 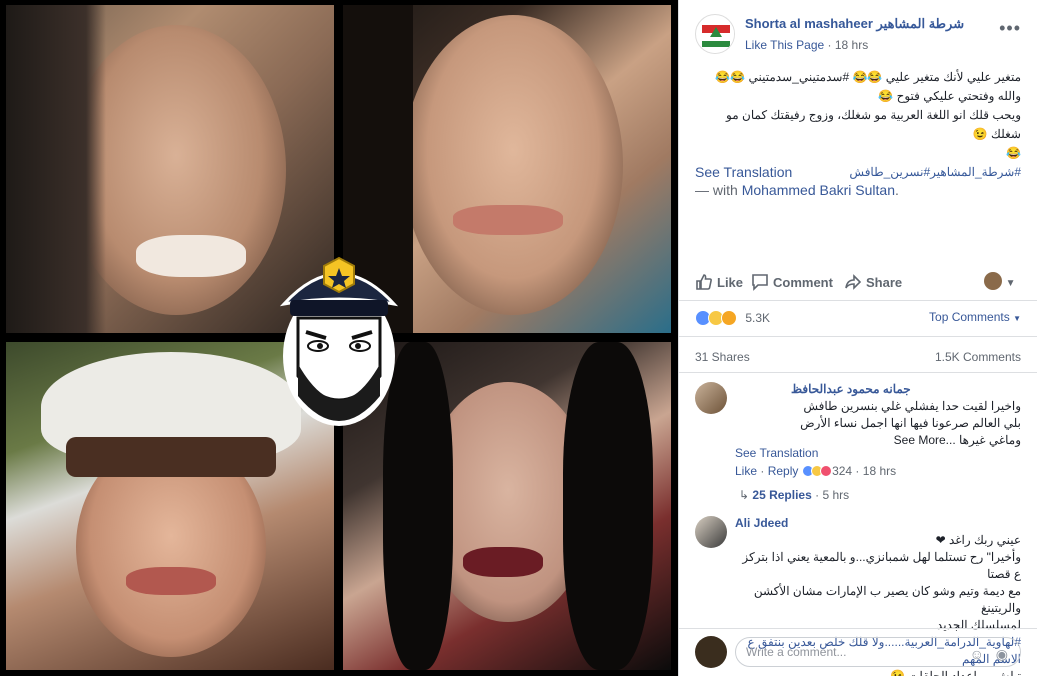 I want to click on write-comment-row: Write a comment... ☺ ◉, so click(x=858, y=651).